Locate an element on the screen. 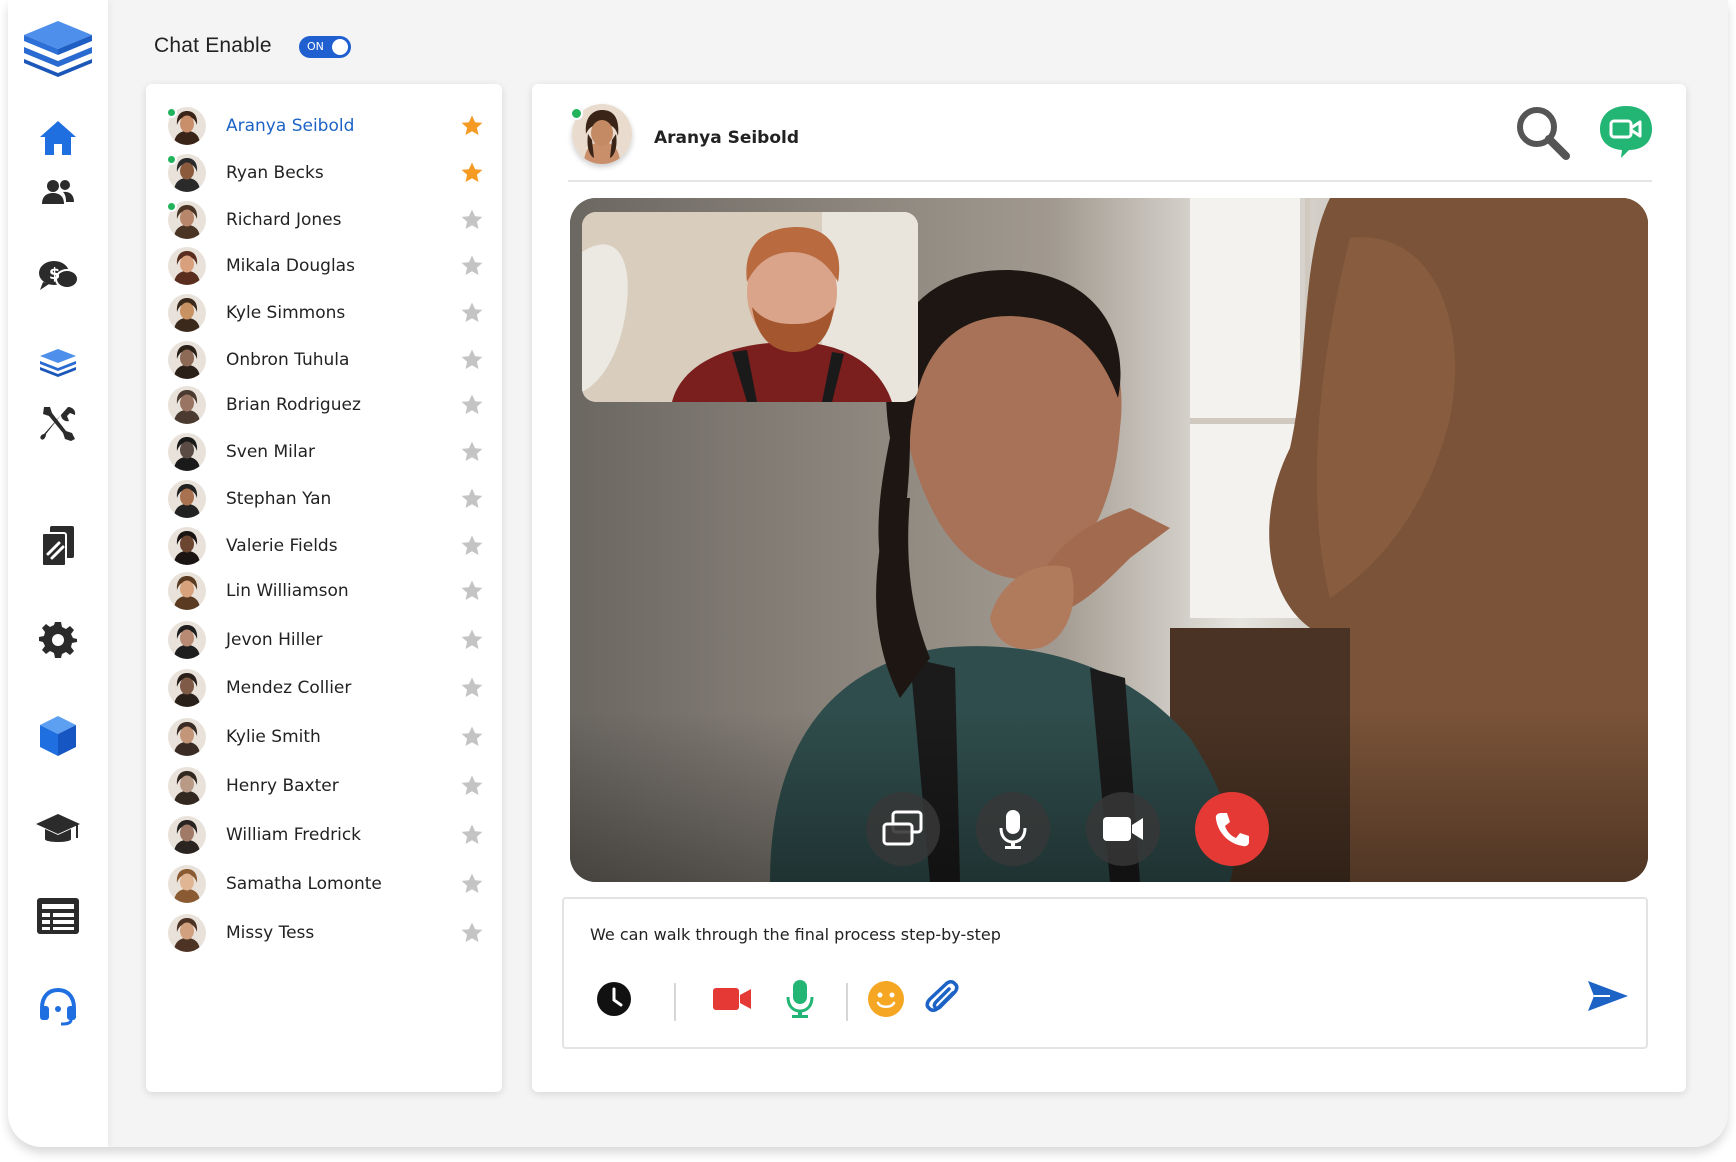  graduation-cap-icon is located at coordinates (58, 830).